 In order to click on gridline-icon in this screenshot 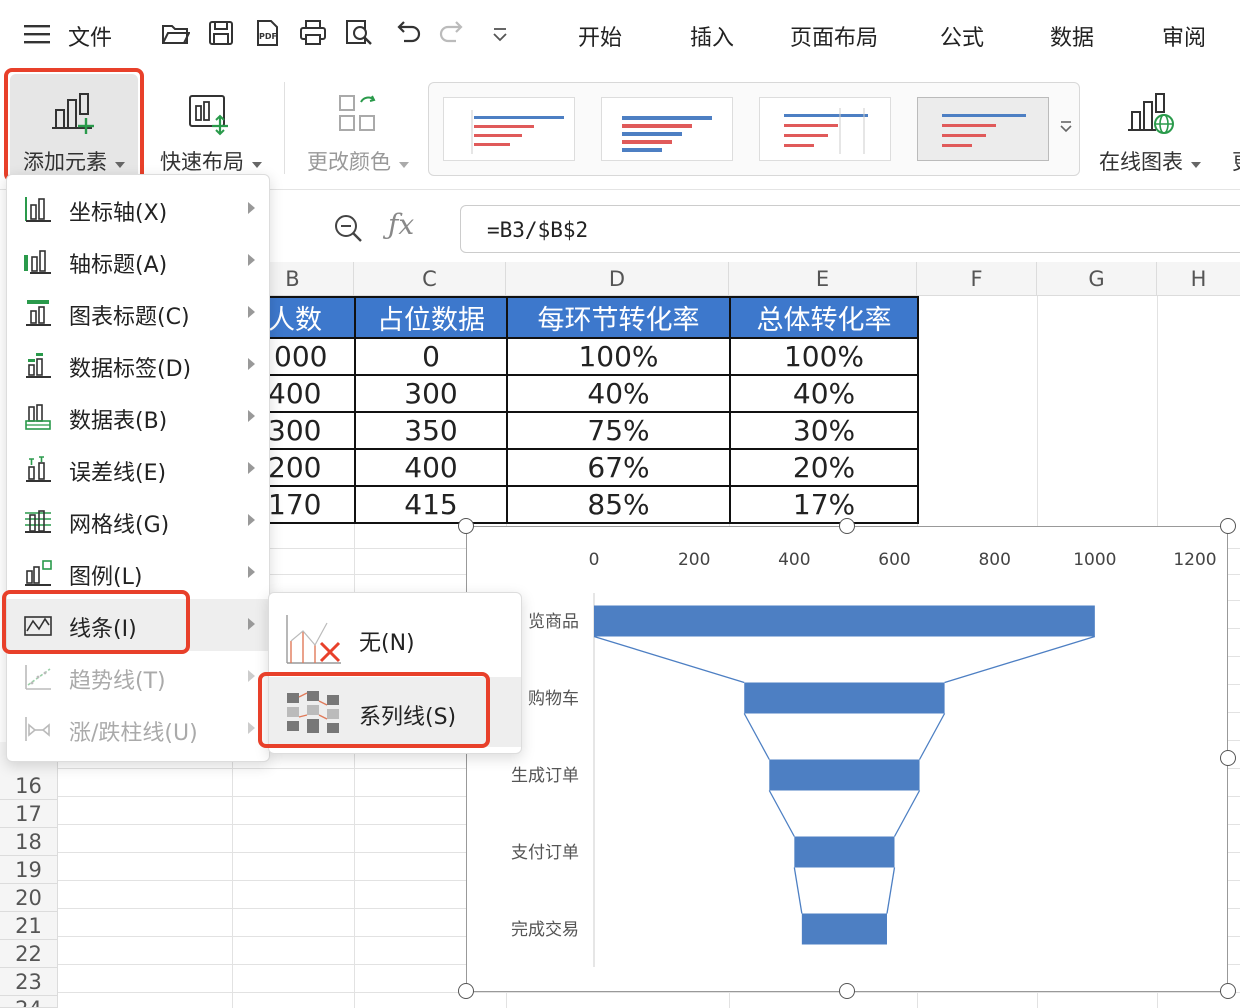, I will do `click(38, 521)`.